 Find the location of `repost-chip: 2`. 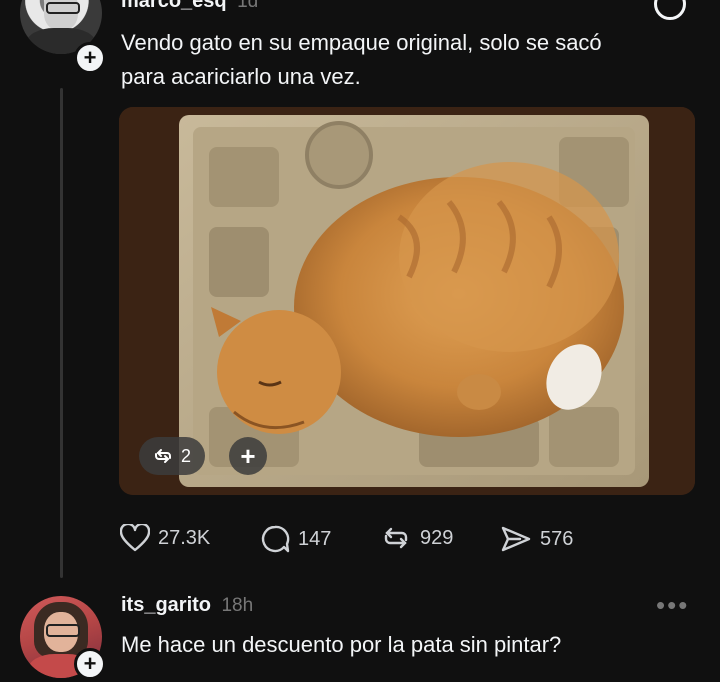

repost-chip: 2 is located at coordinates (172, 456).